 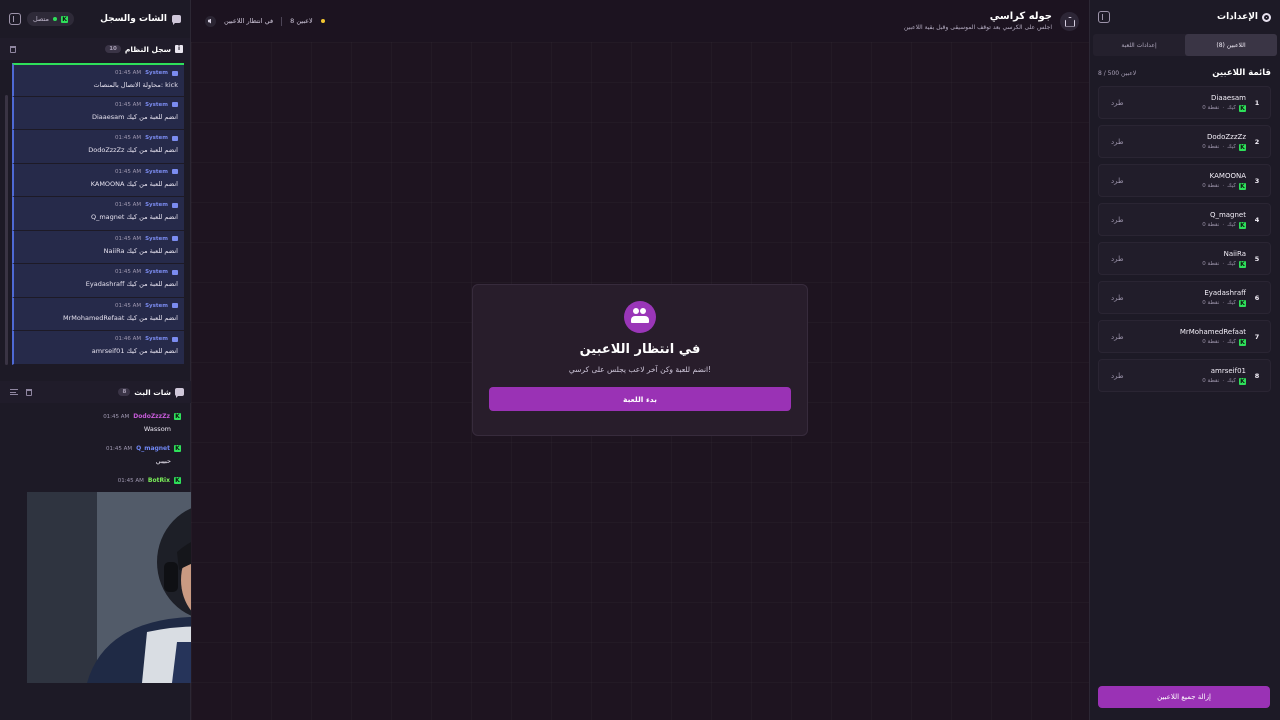 I want to click on player-row: طرد KAMOONA 0 نقطة · كيك K 3, so click(x=1184, y=180).